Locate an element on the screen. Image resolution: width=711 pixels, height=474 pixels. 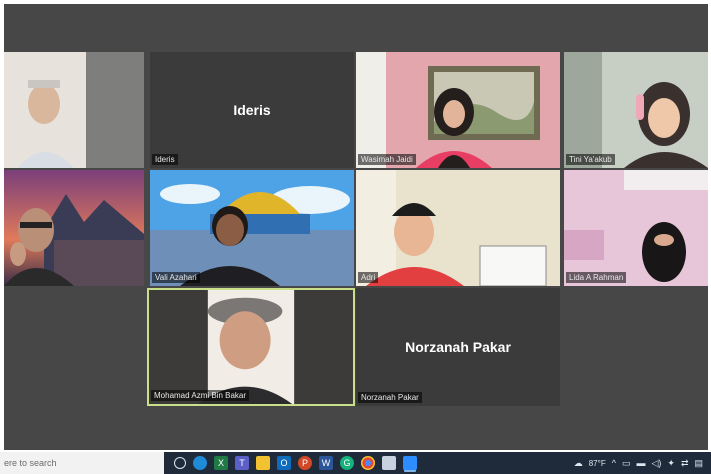
search-placeholder: ere to search is located at coordinates (30, 463).